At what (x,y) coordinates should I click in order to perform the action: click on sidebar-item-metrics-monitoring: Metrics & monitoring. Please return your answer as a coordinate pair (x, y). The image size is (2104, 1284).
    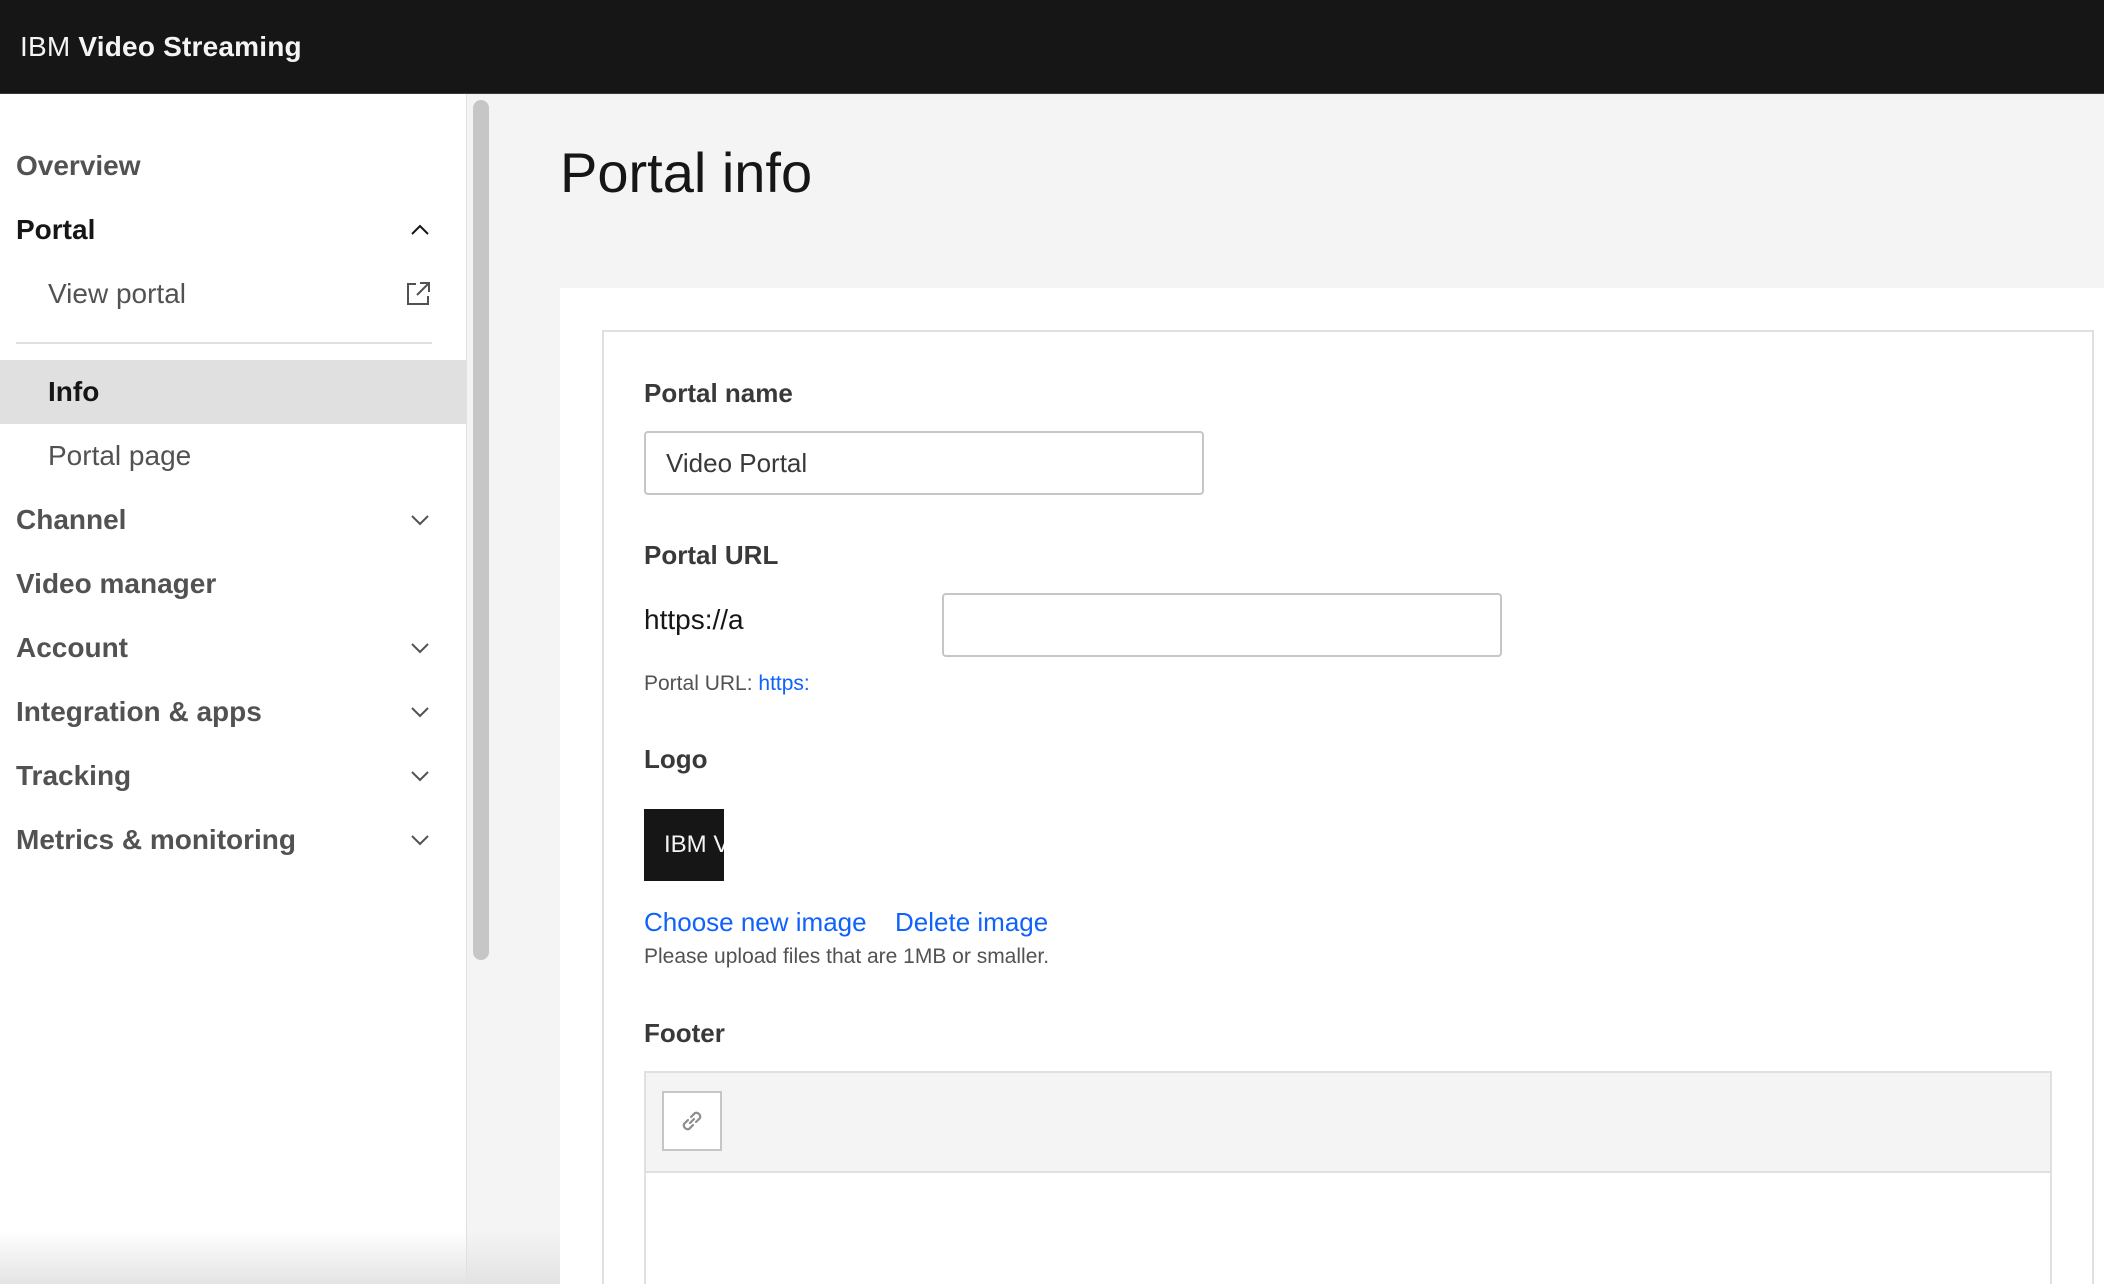
    Looking at the image, I should click on (233, 840).